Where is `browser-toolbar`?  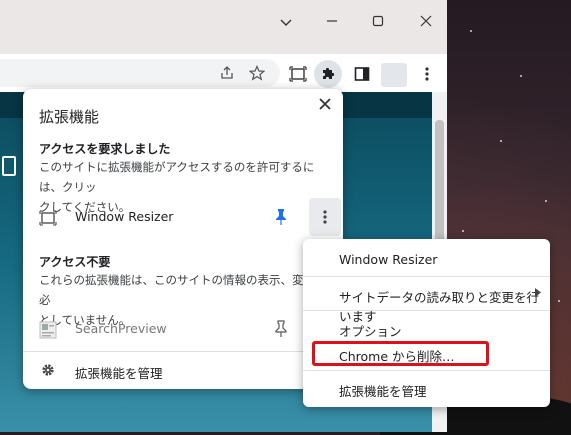 browser-toolbar is located at coordinates (223, 73).